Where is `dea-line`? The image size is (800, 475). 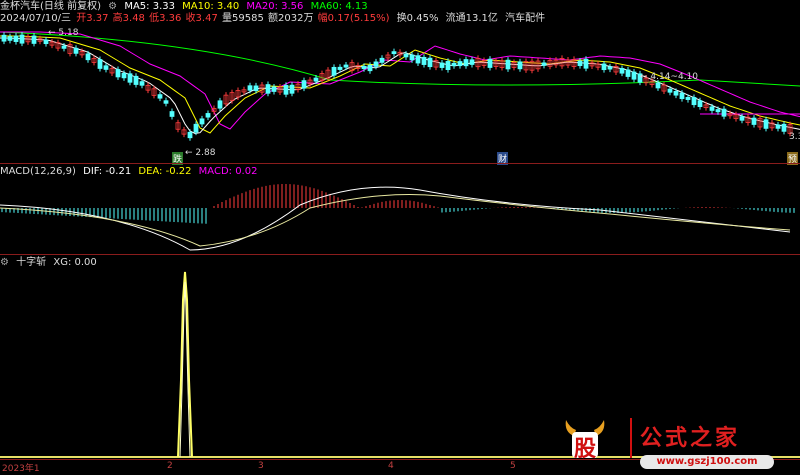 dea-line is located at coordinates (395, 220).